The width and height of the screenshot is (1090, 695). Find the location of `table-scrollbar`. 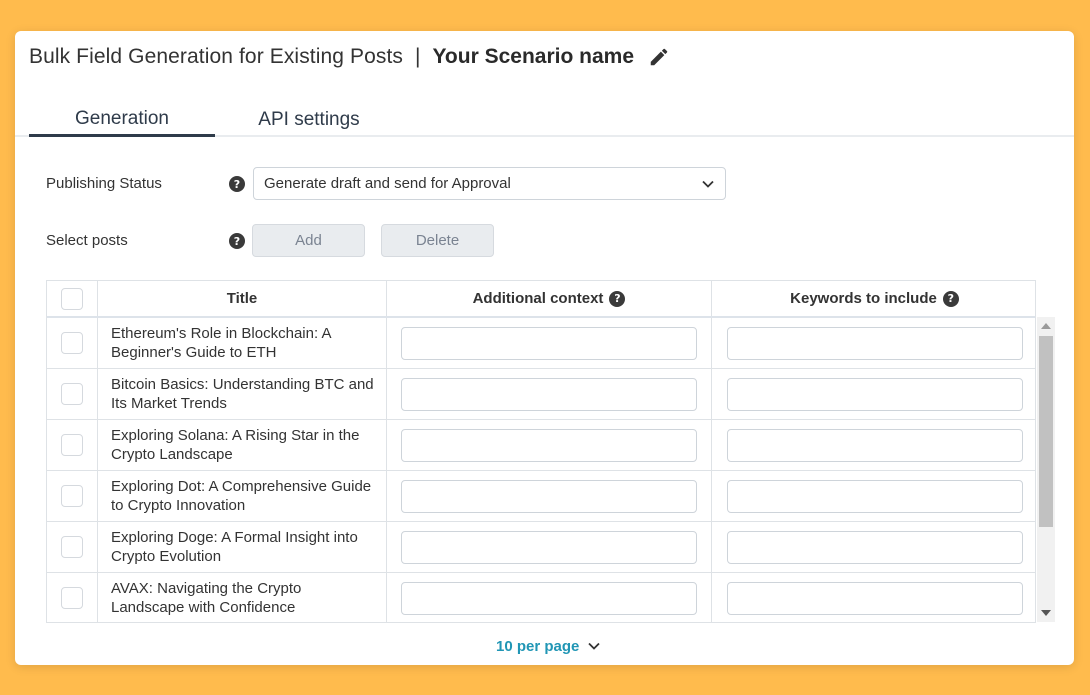

table-scrollbar is located at coordinates (1046, 469).